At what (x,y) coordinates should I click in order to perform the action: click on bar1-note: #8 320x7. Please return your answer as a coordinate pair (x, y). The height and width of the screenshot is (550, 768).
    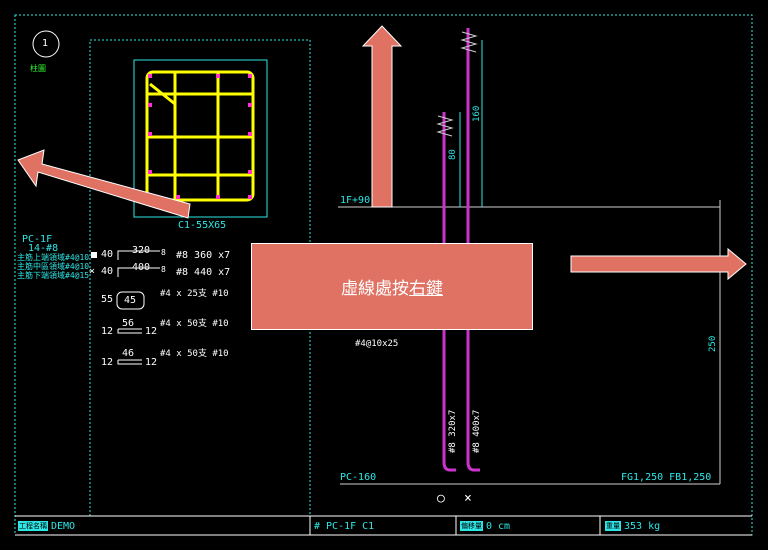
    Looking at the image, I should click on (453, 431).